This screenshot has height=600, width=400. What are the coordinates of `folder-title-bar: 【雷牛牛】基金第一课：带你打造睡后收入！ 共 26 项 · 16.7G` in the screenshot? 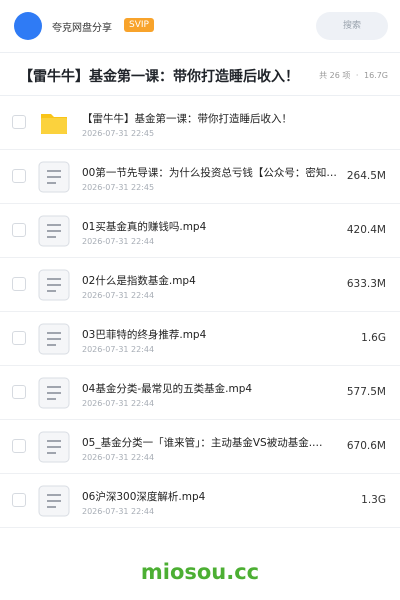 It's located at (200, 74).